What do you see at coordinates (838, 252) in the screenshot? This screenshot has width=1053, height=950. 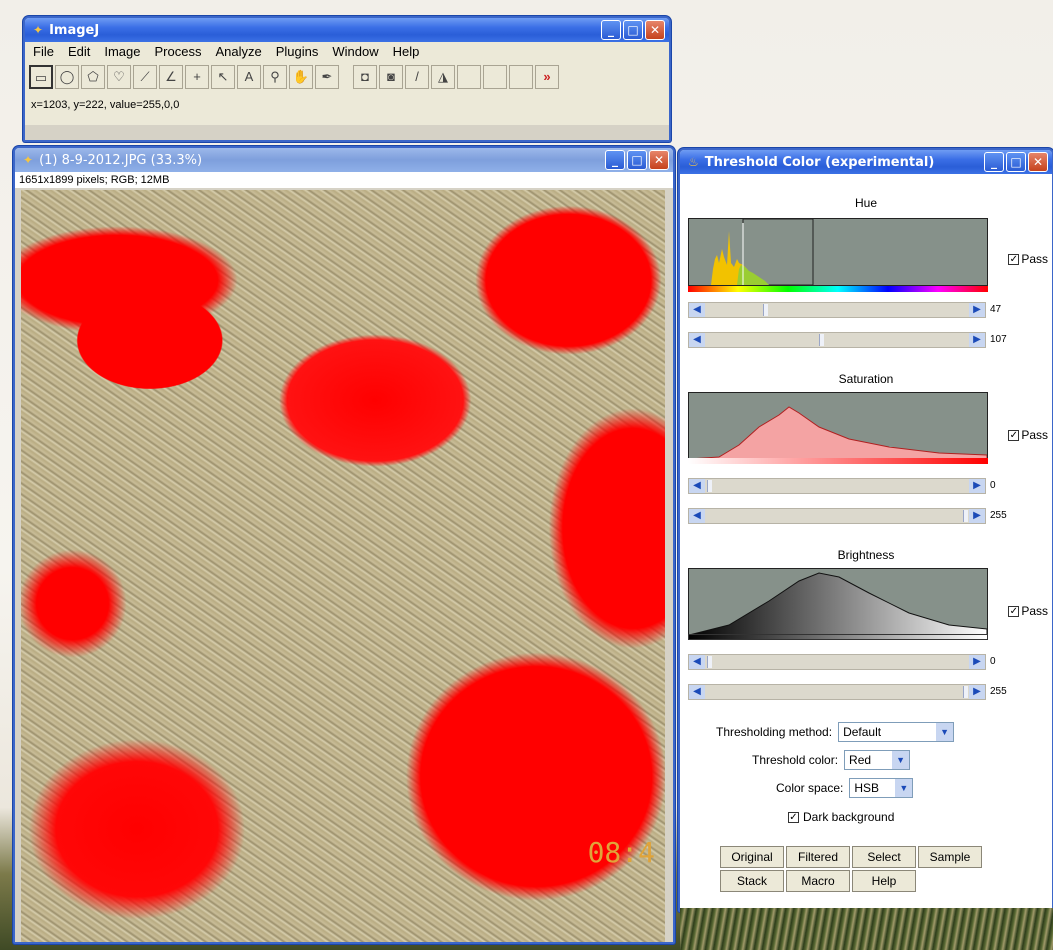 I see `hue-histogram` at bounding box center [838, 252].